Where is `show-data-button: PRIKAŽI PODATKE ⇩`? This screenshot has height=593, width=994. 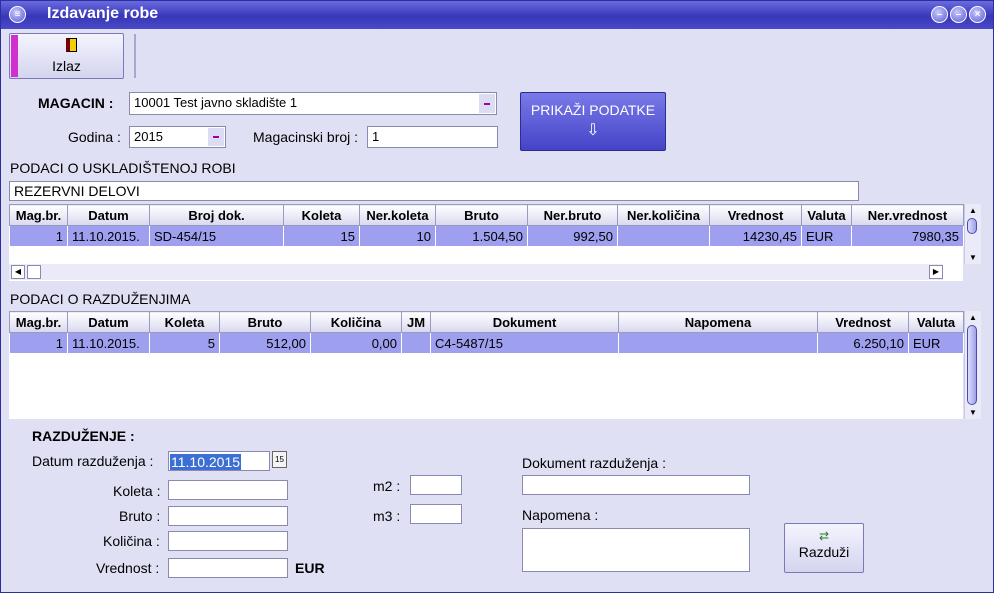
show-data-button: PRIKAŽI PODATKE ⇩ is located at coordinates (593, 121).